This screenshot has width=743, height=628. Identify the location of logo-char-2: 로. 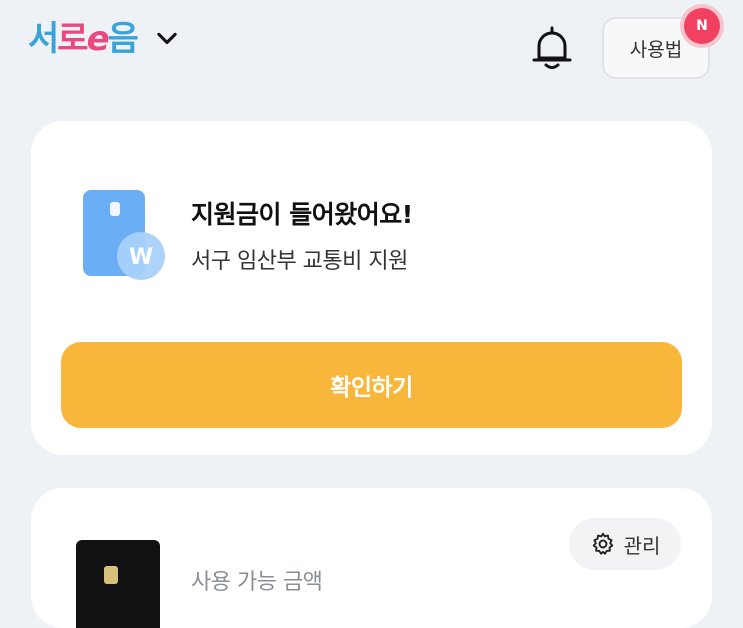
(72, 39).